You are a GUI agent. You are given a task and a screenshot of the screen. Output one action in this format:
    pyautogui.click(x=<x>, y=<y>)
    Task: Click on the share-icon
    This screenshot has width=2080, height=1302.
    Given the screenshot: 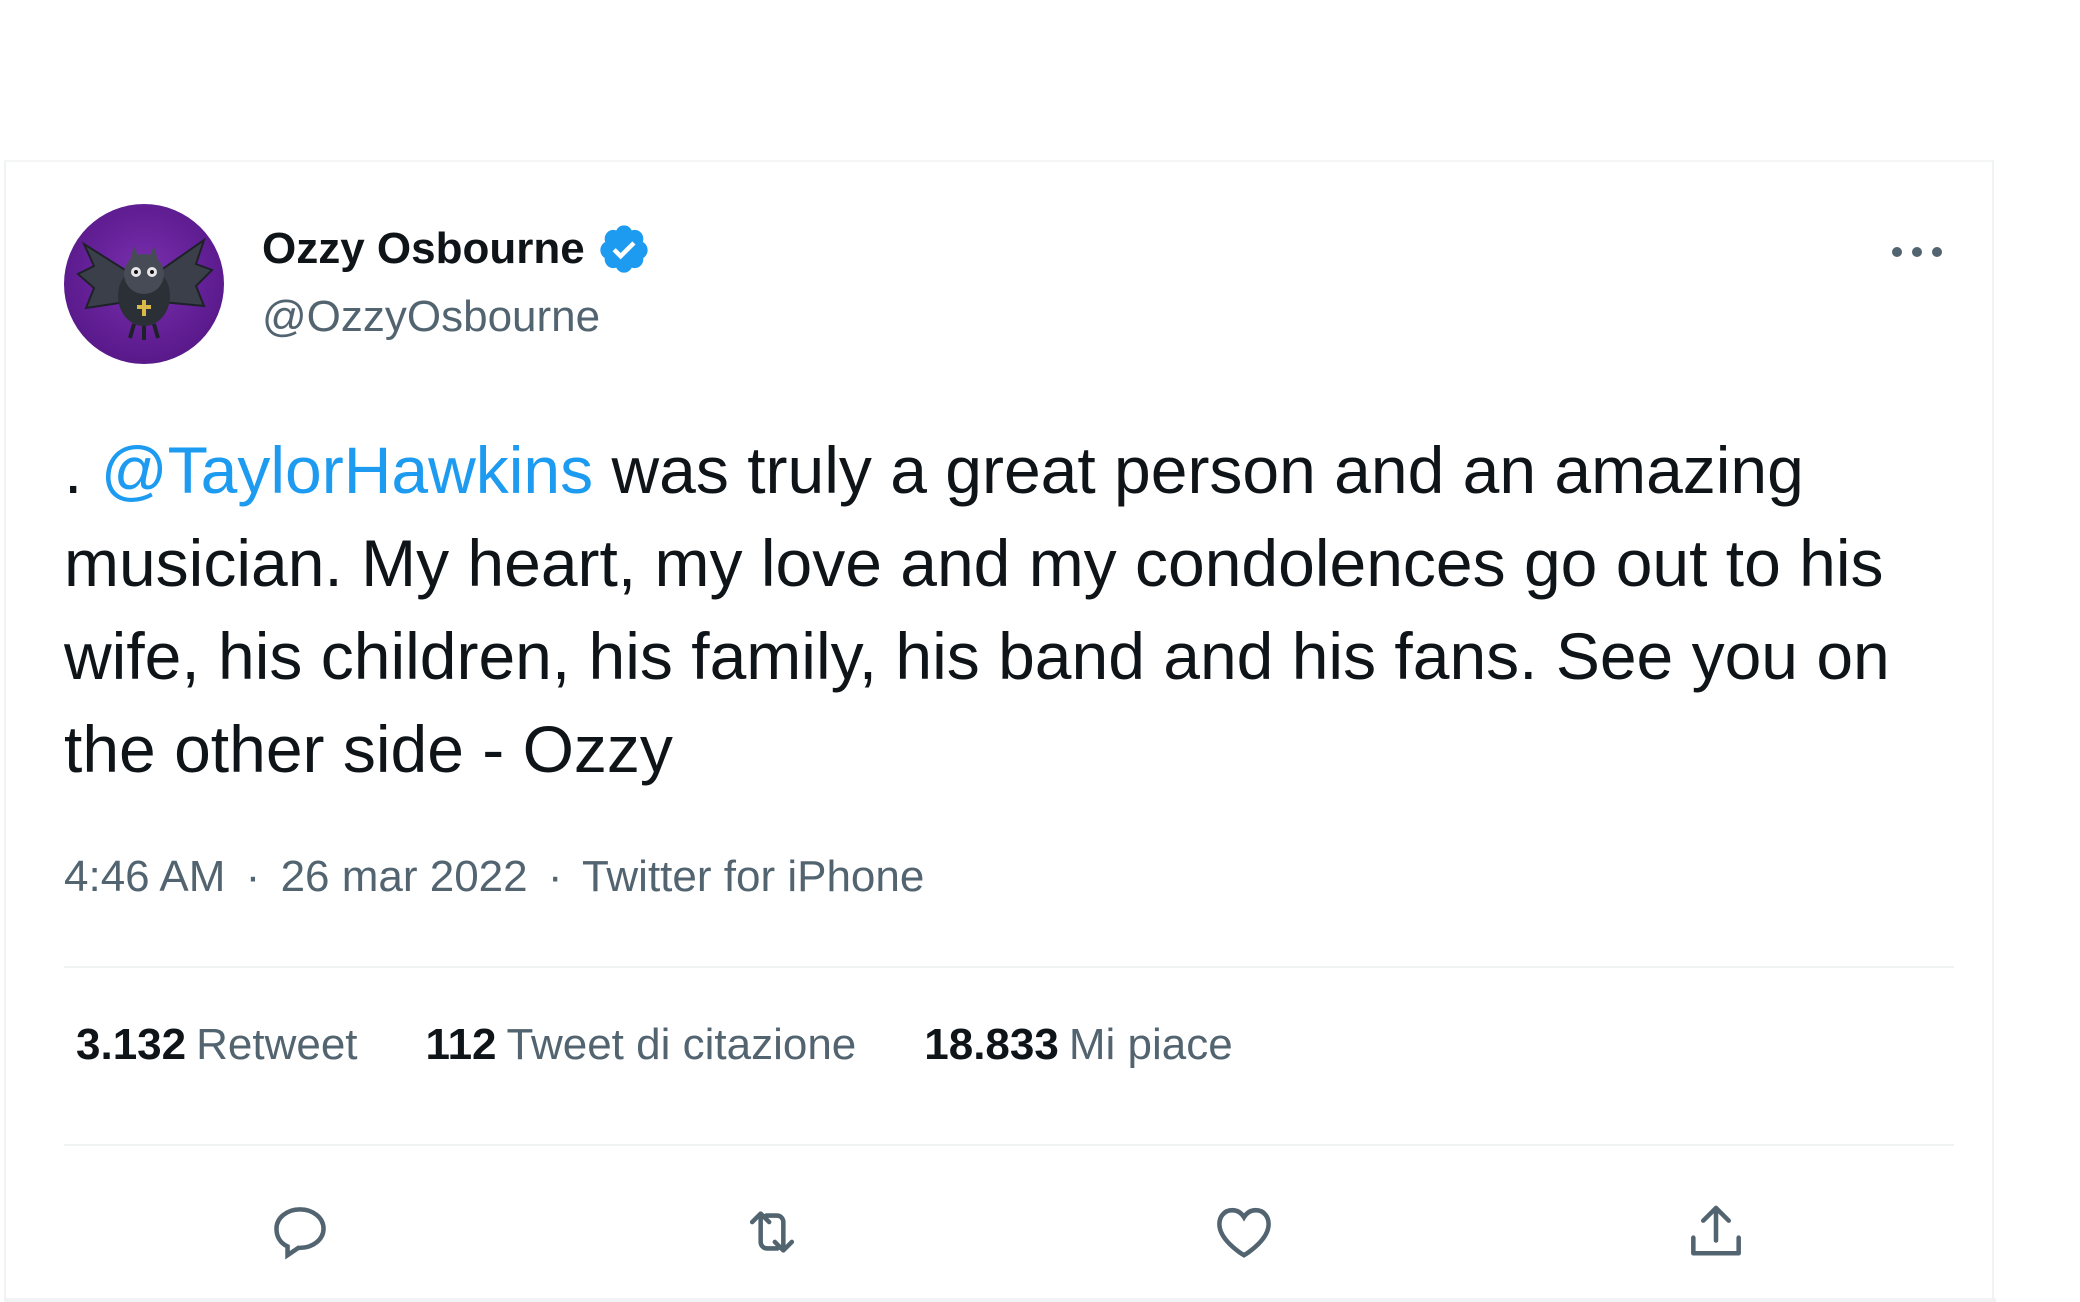 What is the action you would take?
    pyautogui.click(x=1716, y=1230)
    